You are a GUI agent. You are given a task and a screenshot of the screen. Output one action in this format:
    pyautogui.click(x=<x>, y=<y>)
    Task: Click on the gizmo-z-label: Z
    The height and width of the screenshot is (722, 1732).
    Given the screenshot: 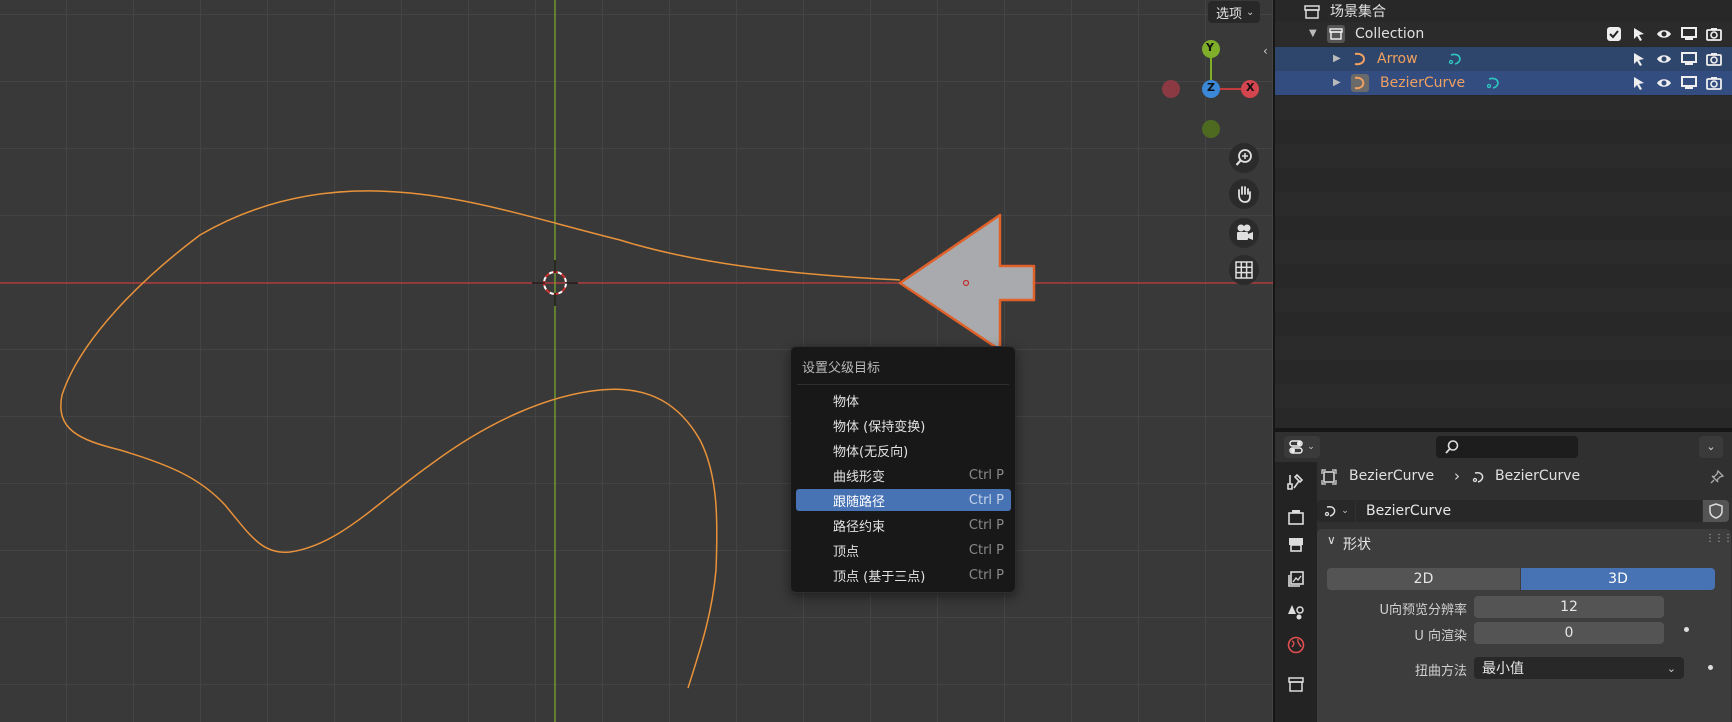 What is the action you would take?
    pyautogui.click(x=1211, y=87)
    